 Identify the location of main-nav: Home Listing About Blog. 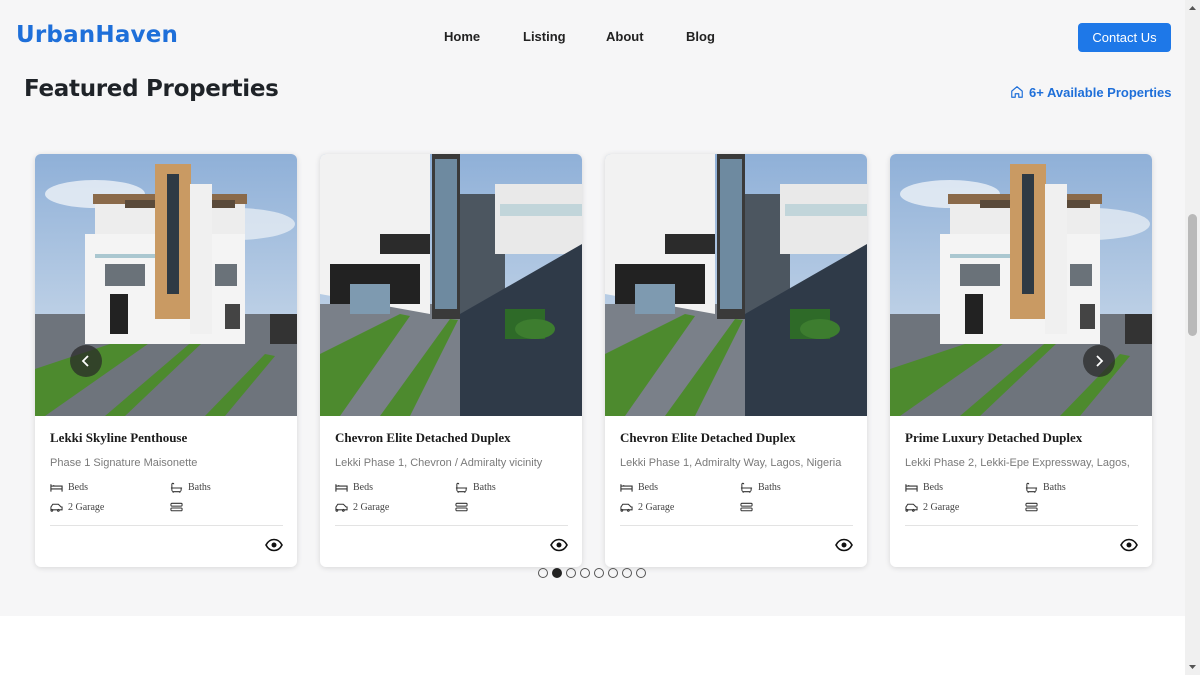
(592, 39).